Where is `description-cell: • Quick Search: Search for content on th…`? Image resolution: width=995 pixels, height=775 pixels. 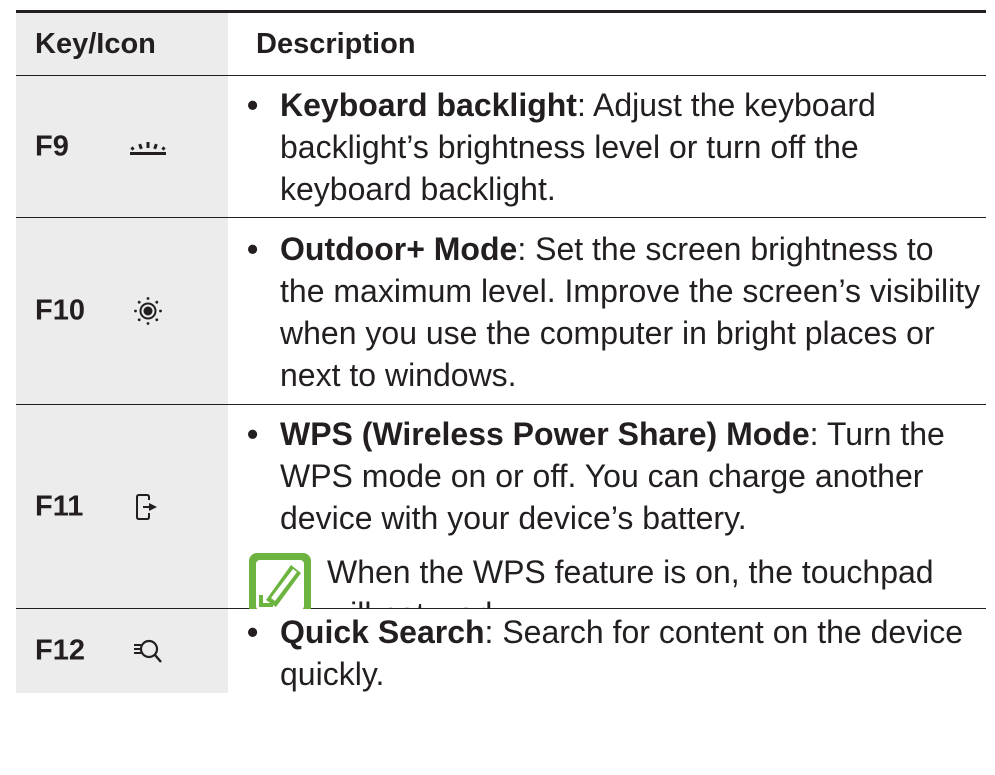 description-cell: • Quick Search: Search for content on th… is located at coordinates (607, 651).